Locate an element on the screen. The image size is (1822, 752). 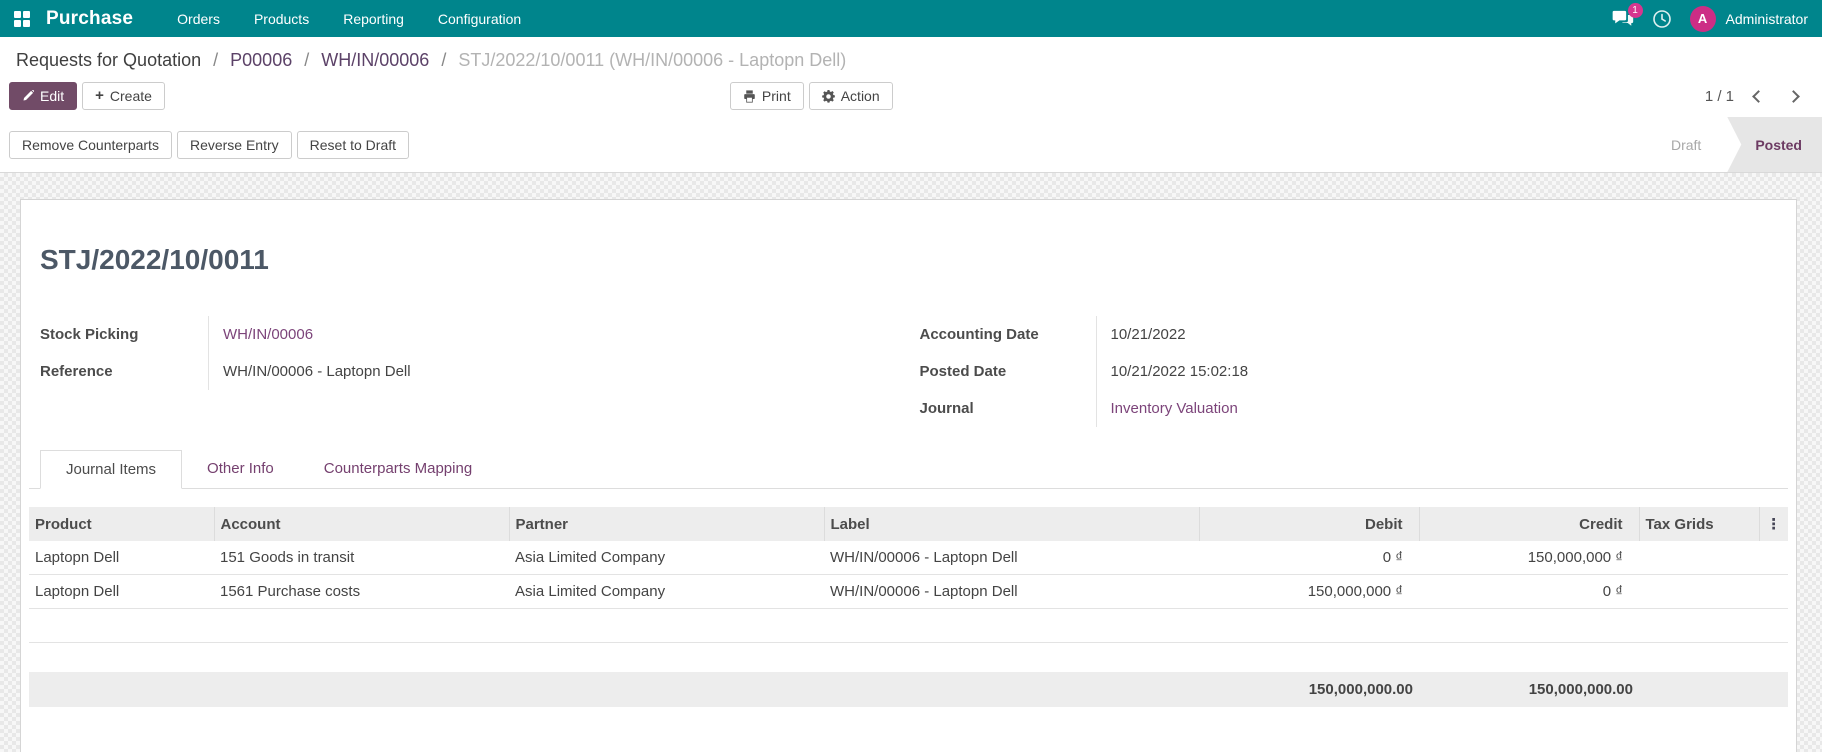
cell-credit: 0 ₫ is located at coordinates (1529, 591).